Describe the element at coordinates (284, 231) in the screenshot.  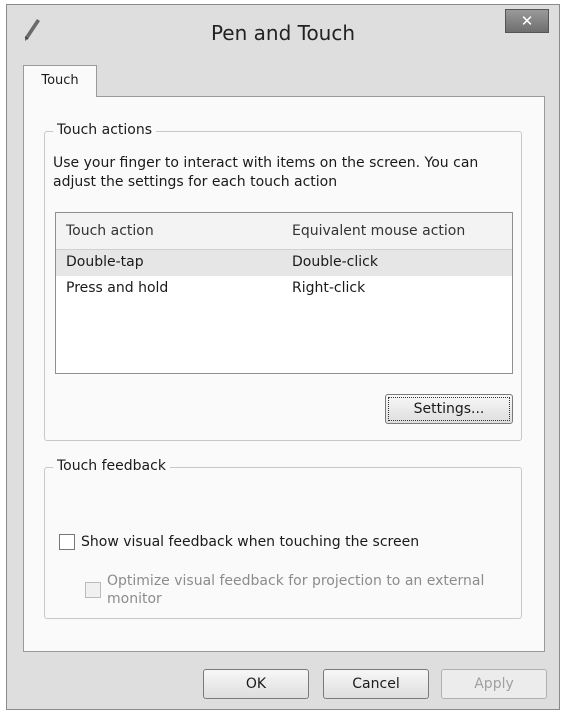
I see `list-header: Touch action Equivalent mouse action` at that location.